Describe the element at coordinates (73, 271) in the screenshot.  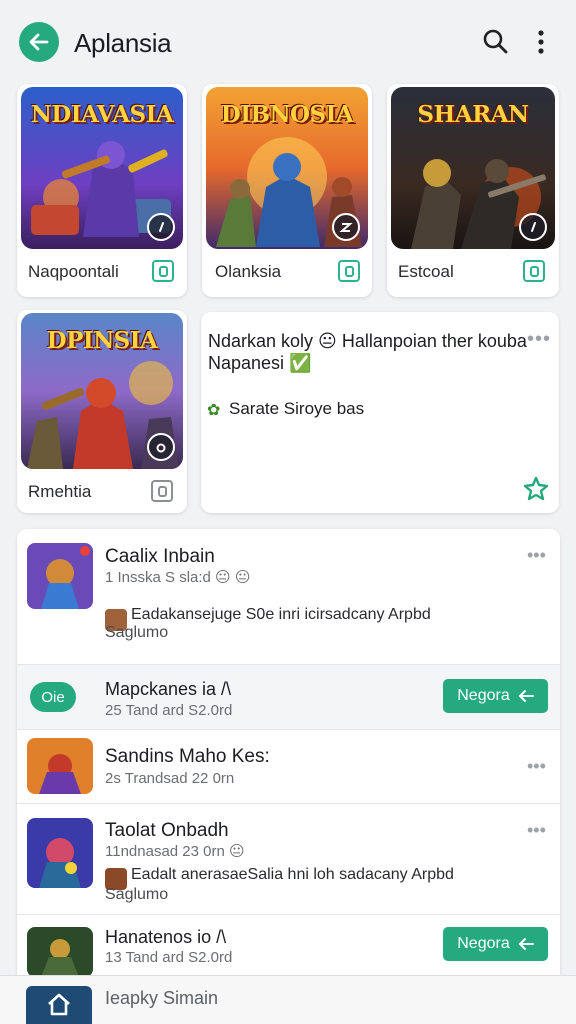
I see `card-label: Naqpoontali` at that location.